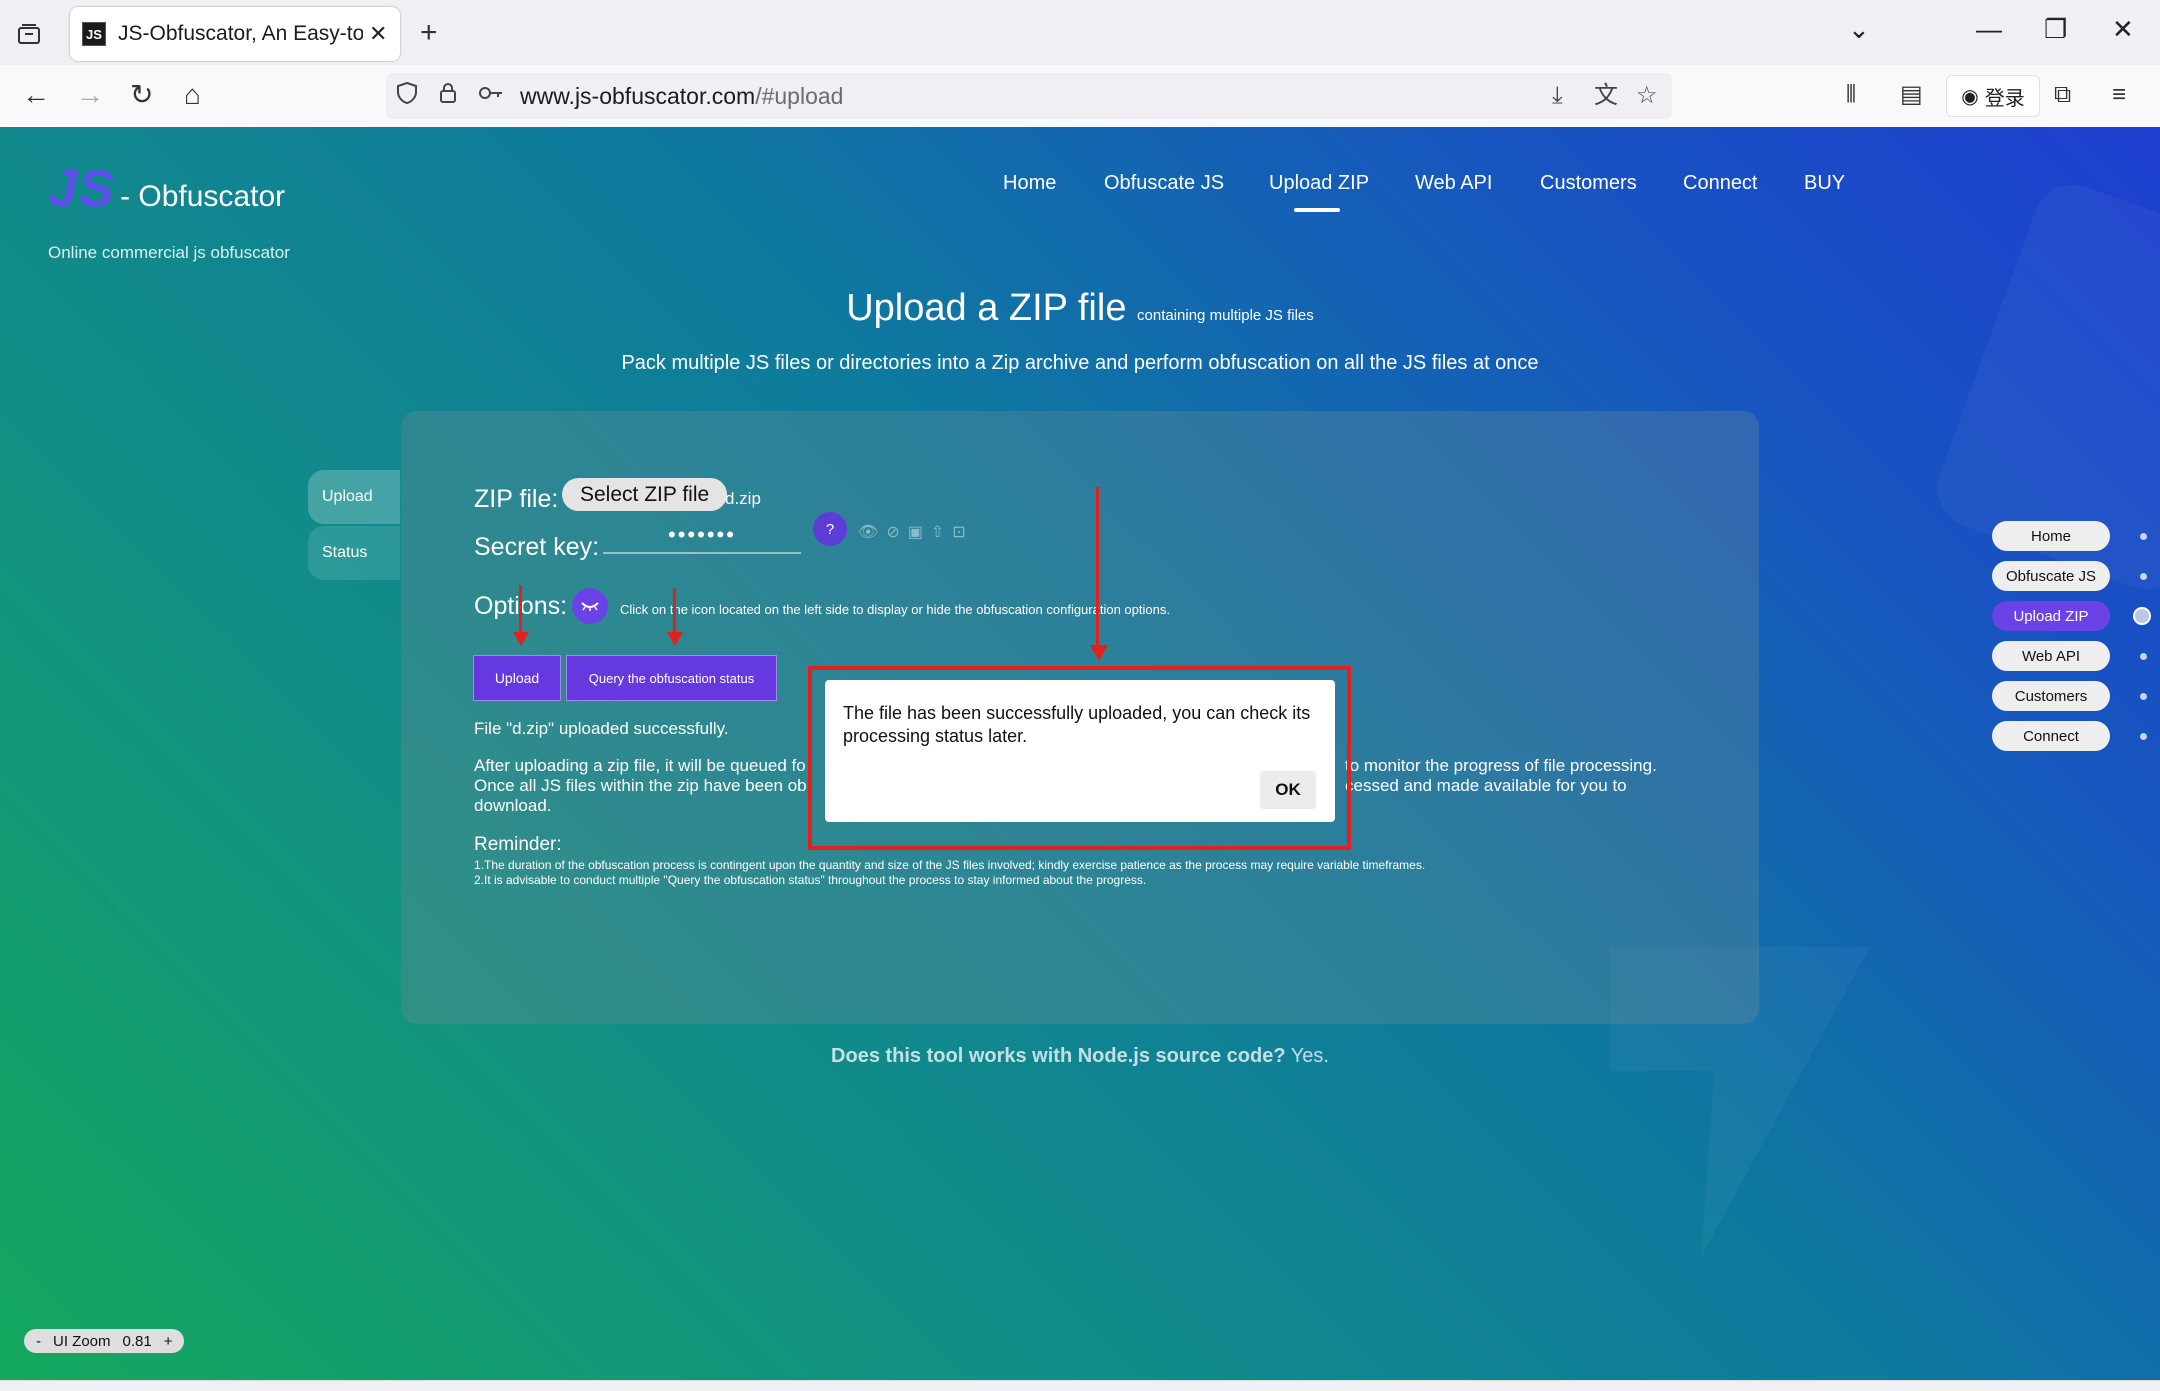 This screenshot has width=2160, height=1391. What do you see at coordinates (29, 34) in the screenshot?
I see `tab-list-icon` at bounding box center [29, 34].